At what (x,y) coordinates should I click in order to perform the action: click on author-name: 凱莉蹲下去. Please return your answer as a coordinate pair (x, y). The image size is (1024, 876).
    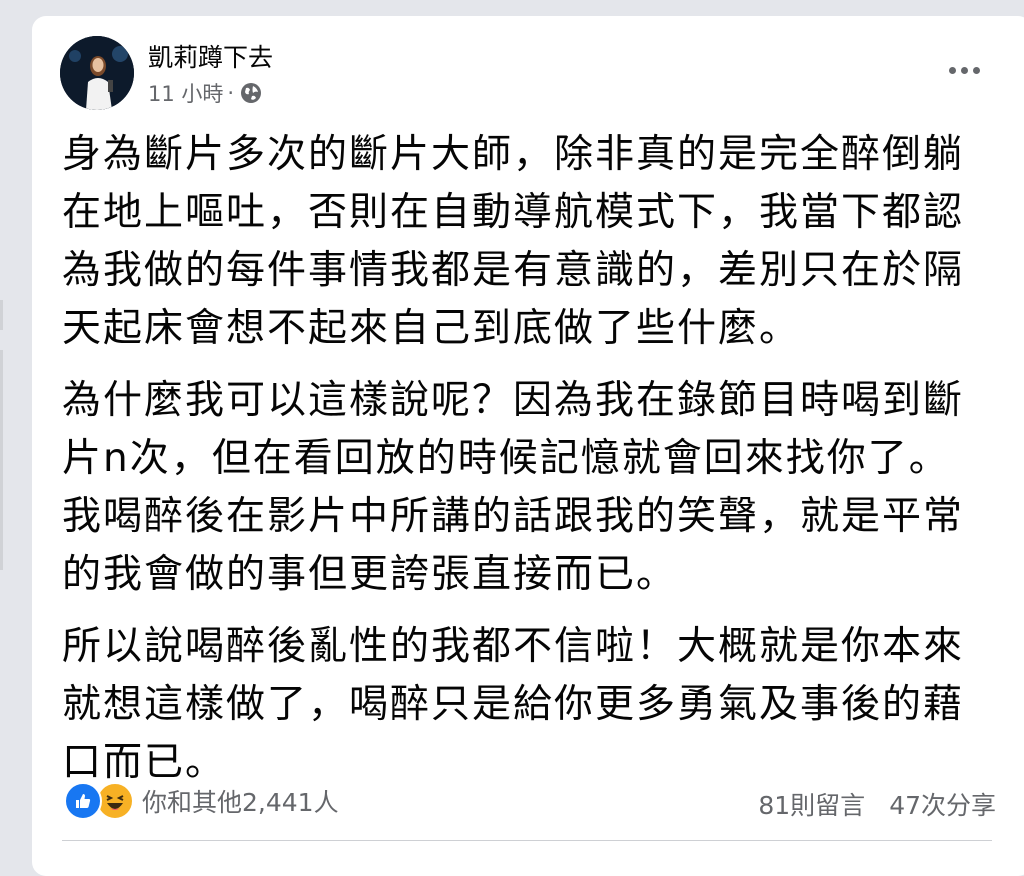
    Looking at the image, I should click on (210, 56).